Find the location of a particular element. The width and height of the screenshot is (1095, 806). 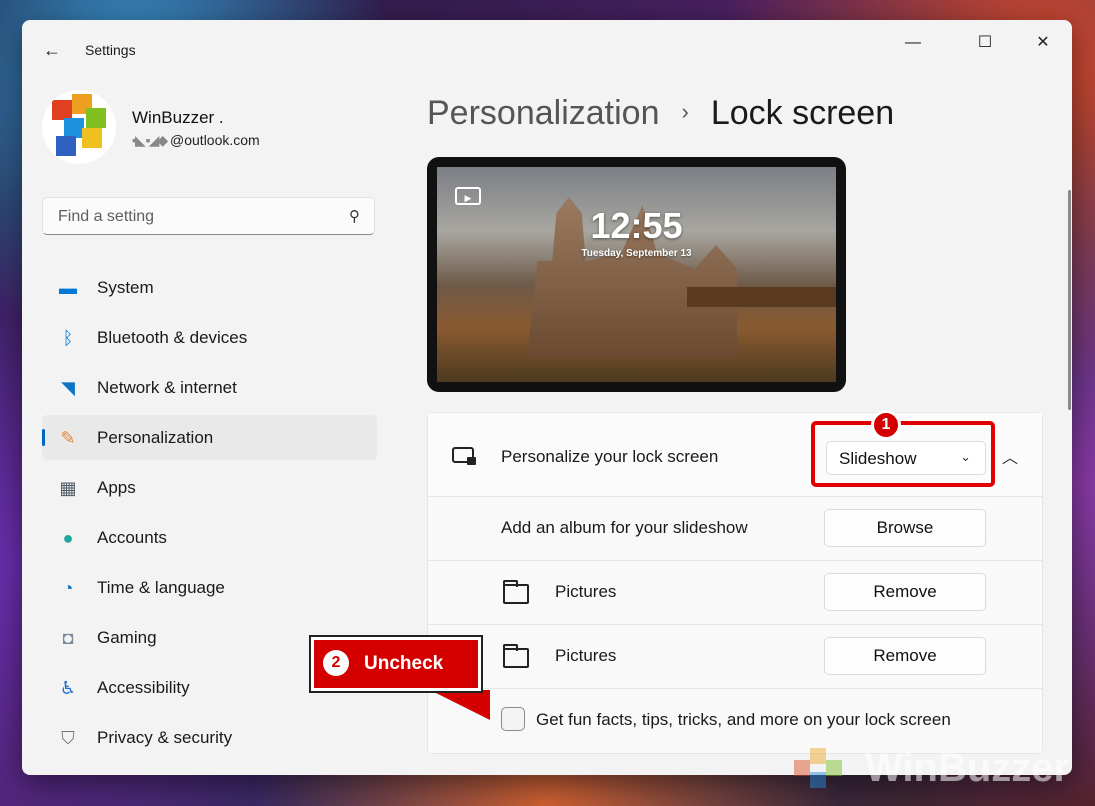

person-icon: ● is located at coordinates (68, 538).